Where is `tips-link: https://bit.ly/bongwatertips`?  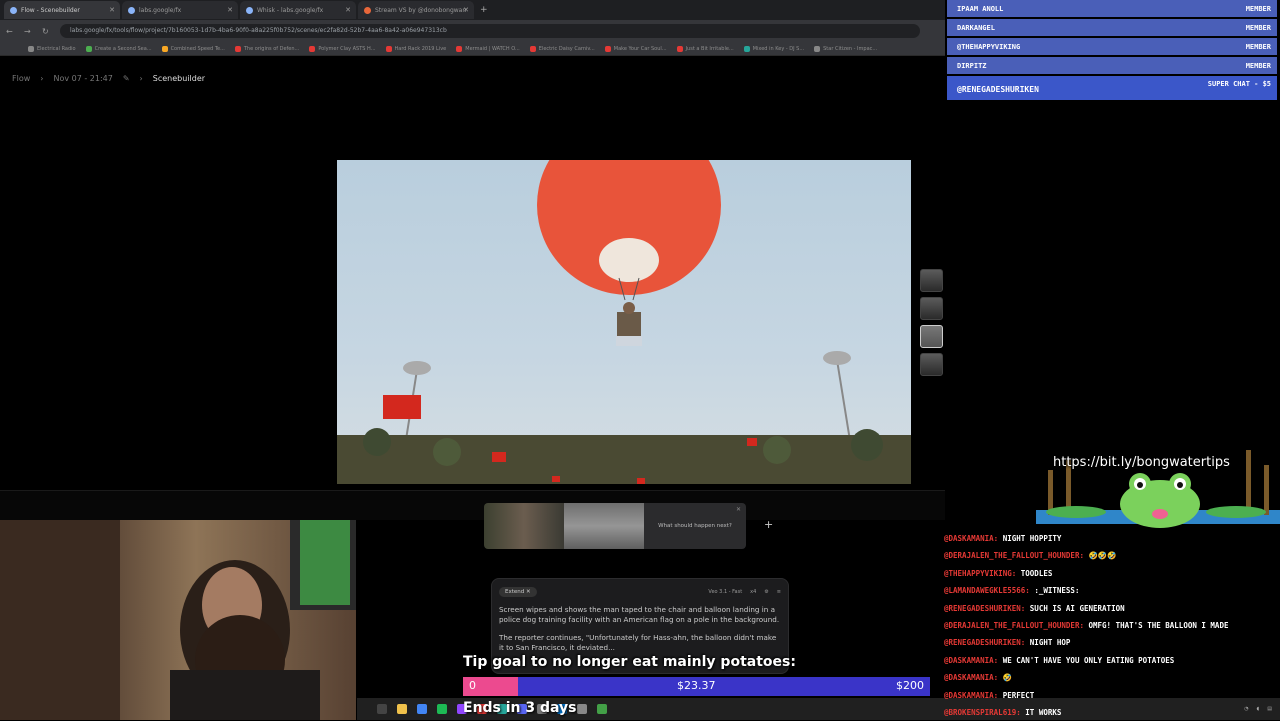 tips-link: https://bit.ly/bongwatertips is located at coordinates (1141, 462).